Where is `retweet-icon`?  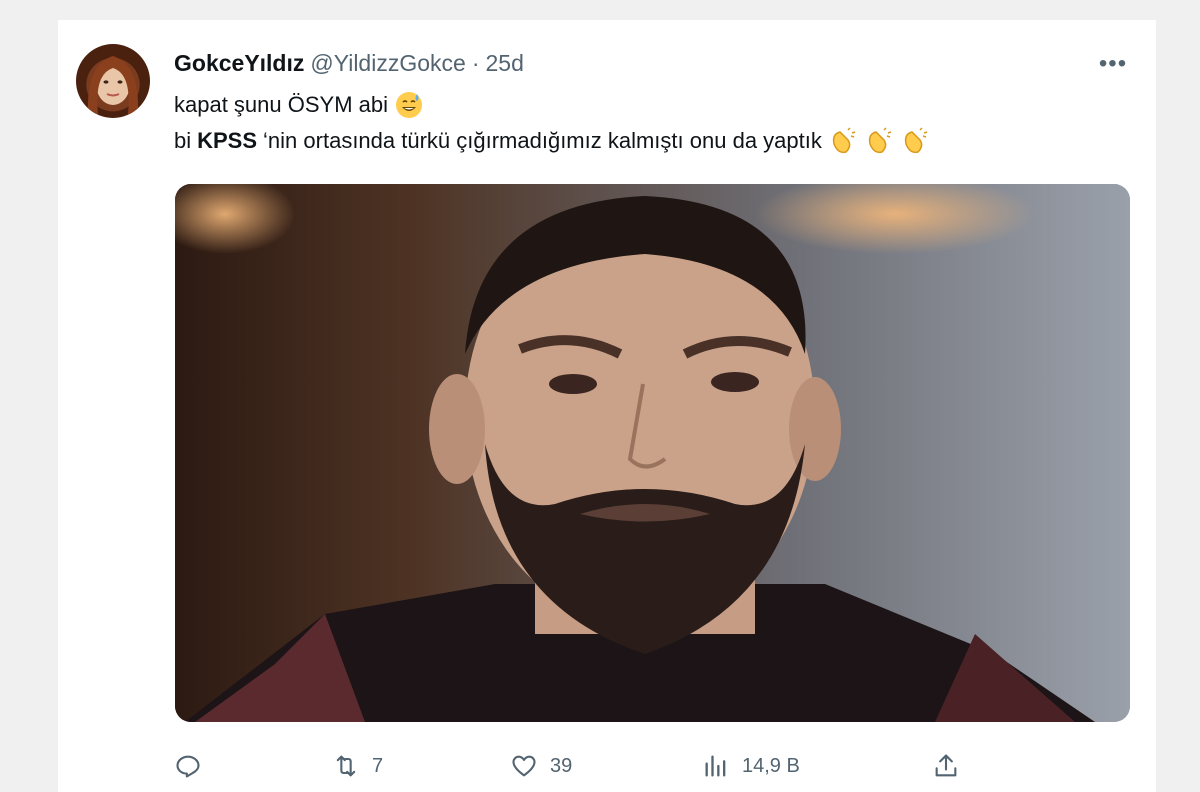
retweet-icon is located at coordinates (346, 766).